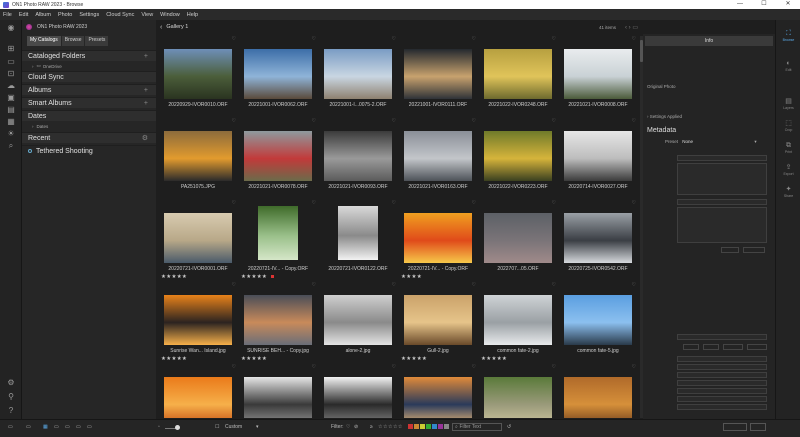 Image resolution: width=800 pixels, height=437 pixels. I want to click on camera-icon: ⊡, so click(11, 73).